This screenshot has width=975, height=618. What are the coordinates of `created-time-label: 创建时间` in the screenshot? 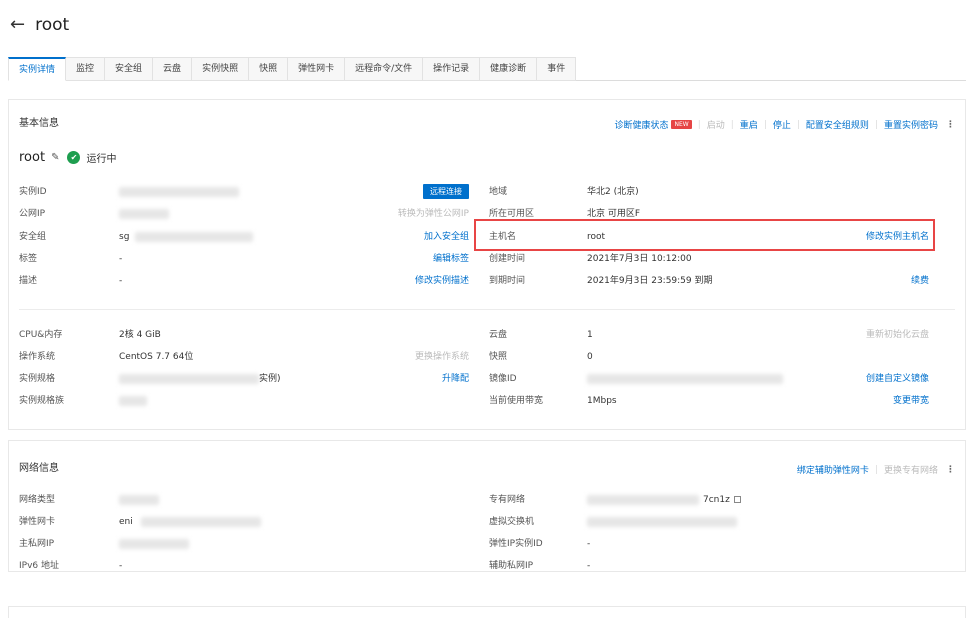 It's located at (507, 259).